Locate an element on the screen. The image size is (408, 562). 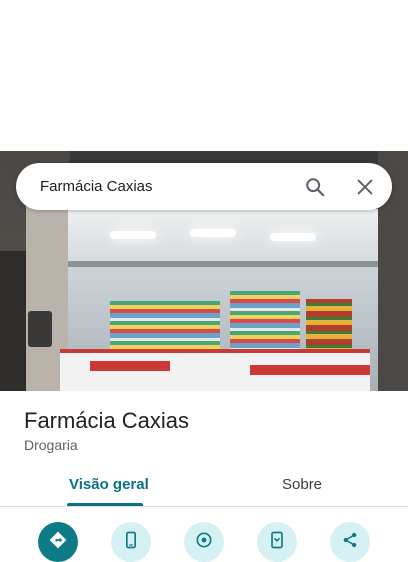
share-button is located at coordinates (350, 542).